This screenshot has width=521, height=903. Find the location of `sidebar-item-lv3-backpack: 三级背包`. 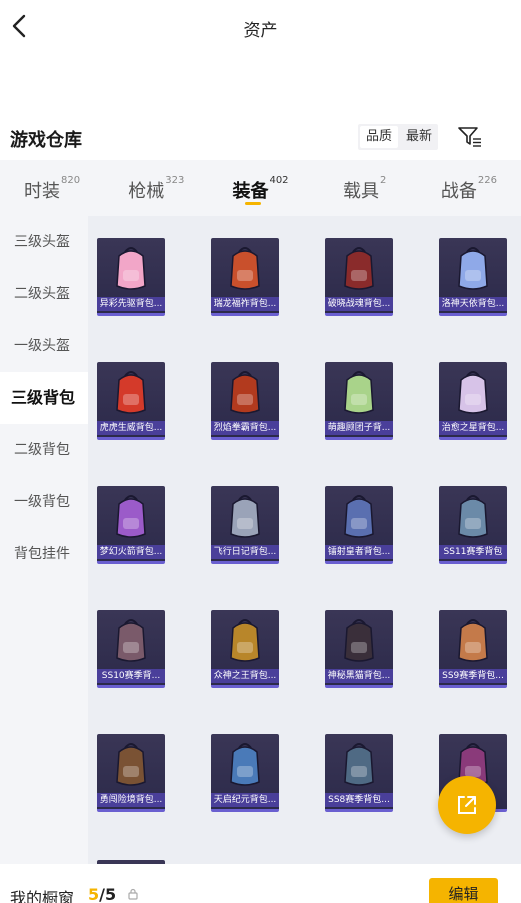

sidebar-item-lv3-backpack: 三级背包 is located at coordinates (44, 398).